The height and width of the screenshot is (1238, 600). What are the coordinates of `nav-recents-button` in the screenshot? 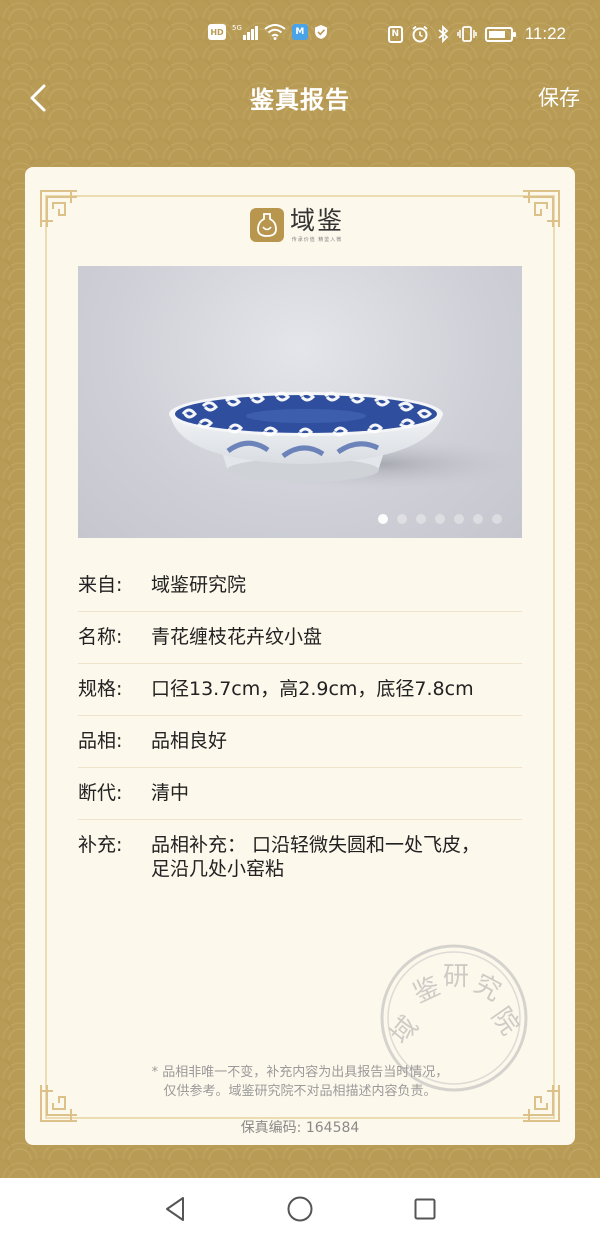 It's located at (425, 1209).